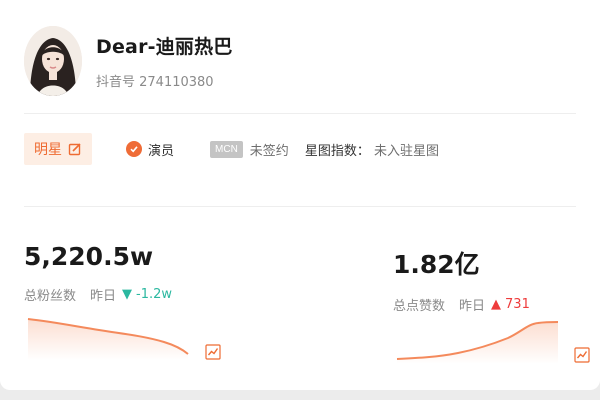 This screenshot has height=400, width=600. What do you see at coordinates (89, 256) in the screenshot?
I see `followers-value: 5,220.5w` at bounding box center [89, 256].